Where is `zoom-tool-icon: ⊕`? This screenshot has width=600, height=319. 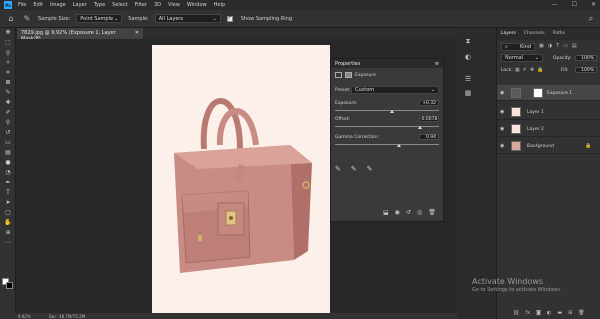 zoom-tool-icon: ⊕ is located at coordinates (8, 233).